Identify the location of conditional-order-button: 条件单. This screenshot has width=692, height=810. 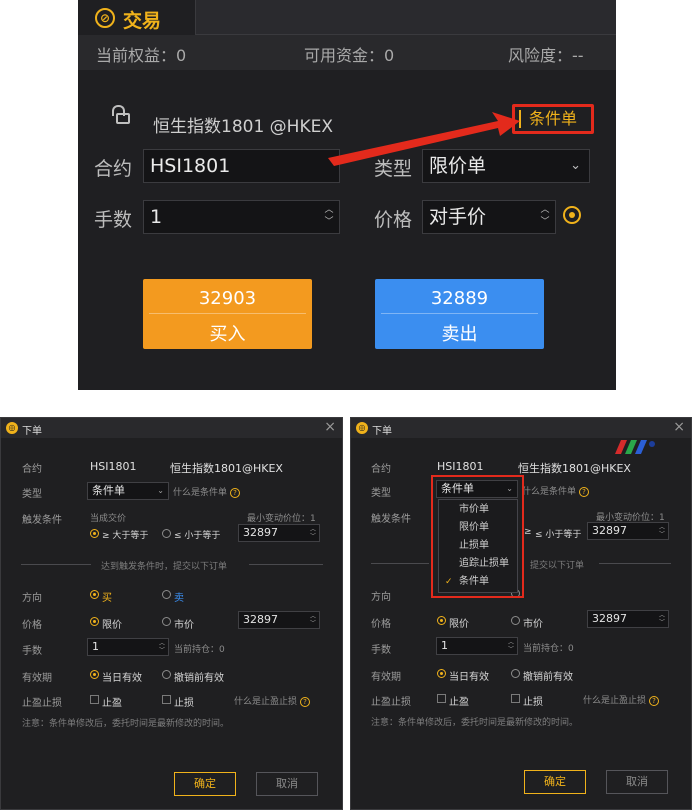
(553, 119).